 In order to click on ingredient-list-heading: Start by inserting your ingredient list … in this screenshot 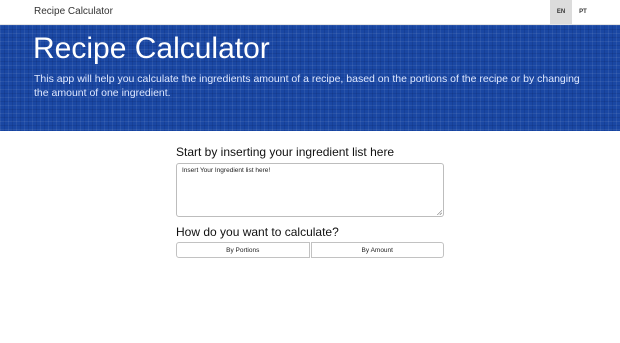, I will do `click(285, 152)`.